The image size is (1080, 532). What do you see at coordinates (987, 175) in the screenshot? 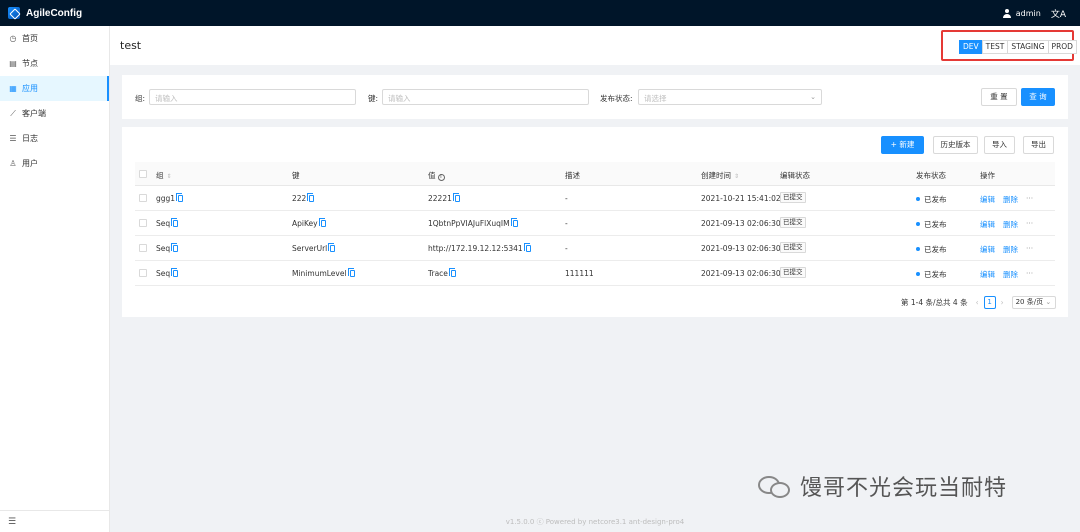
I see `column-actions: 操作` at bounding box center [987, 175].